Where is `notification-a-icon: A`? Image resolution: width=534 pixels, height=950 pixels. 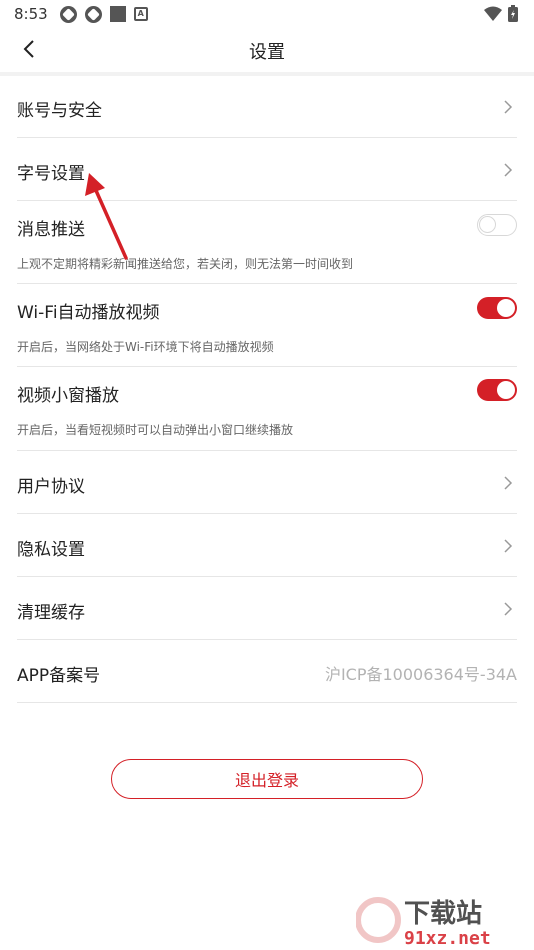
notification-a-icon: A is located at coordinates (140, 14).